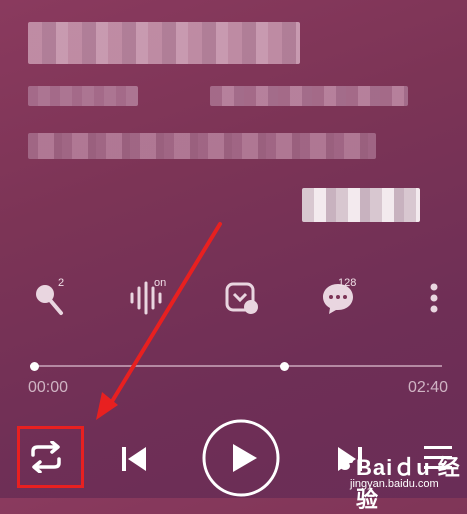 This screenshot has height=514, width=467. What do you see at coordinates (50, 457) in the screenshot?
I see `repeat-highlight-box` at bounding box center [50, 457].